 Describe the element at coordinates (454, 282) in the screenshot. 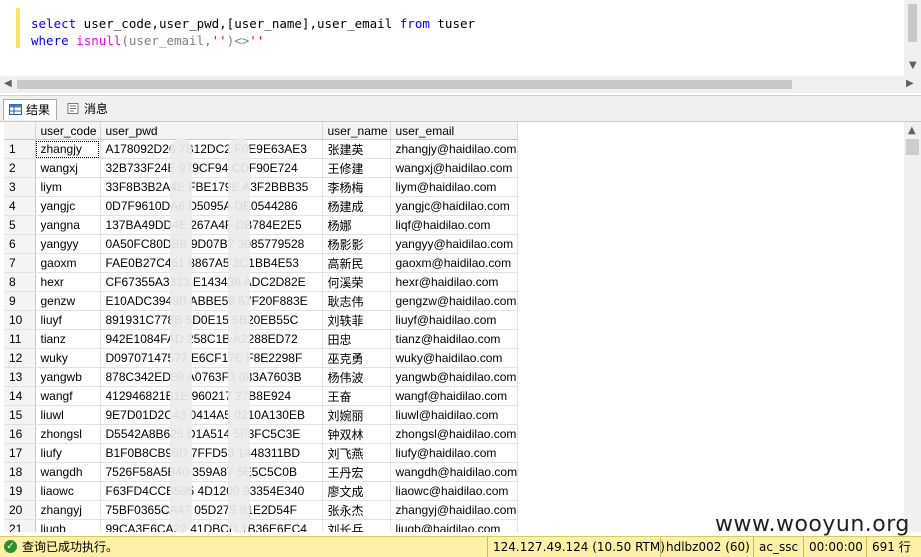

I see `cell-user-email: hexr@haidilao.com` at that location.